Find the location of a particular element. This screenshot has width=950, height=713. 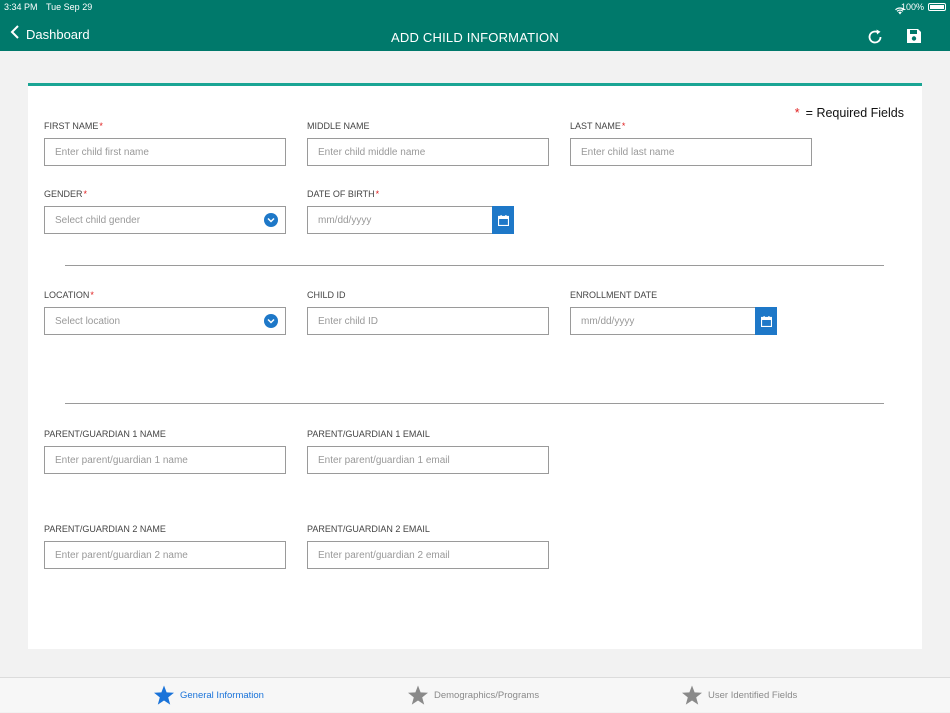

location-label: LOCATION is located at coordinates (67, 295).